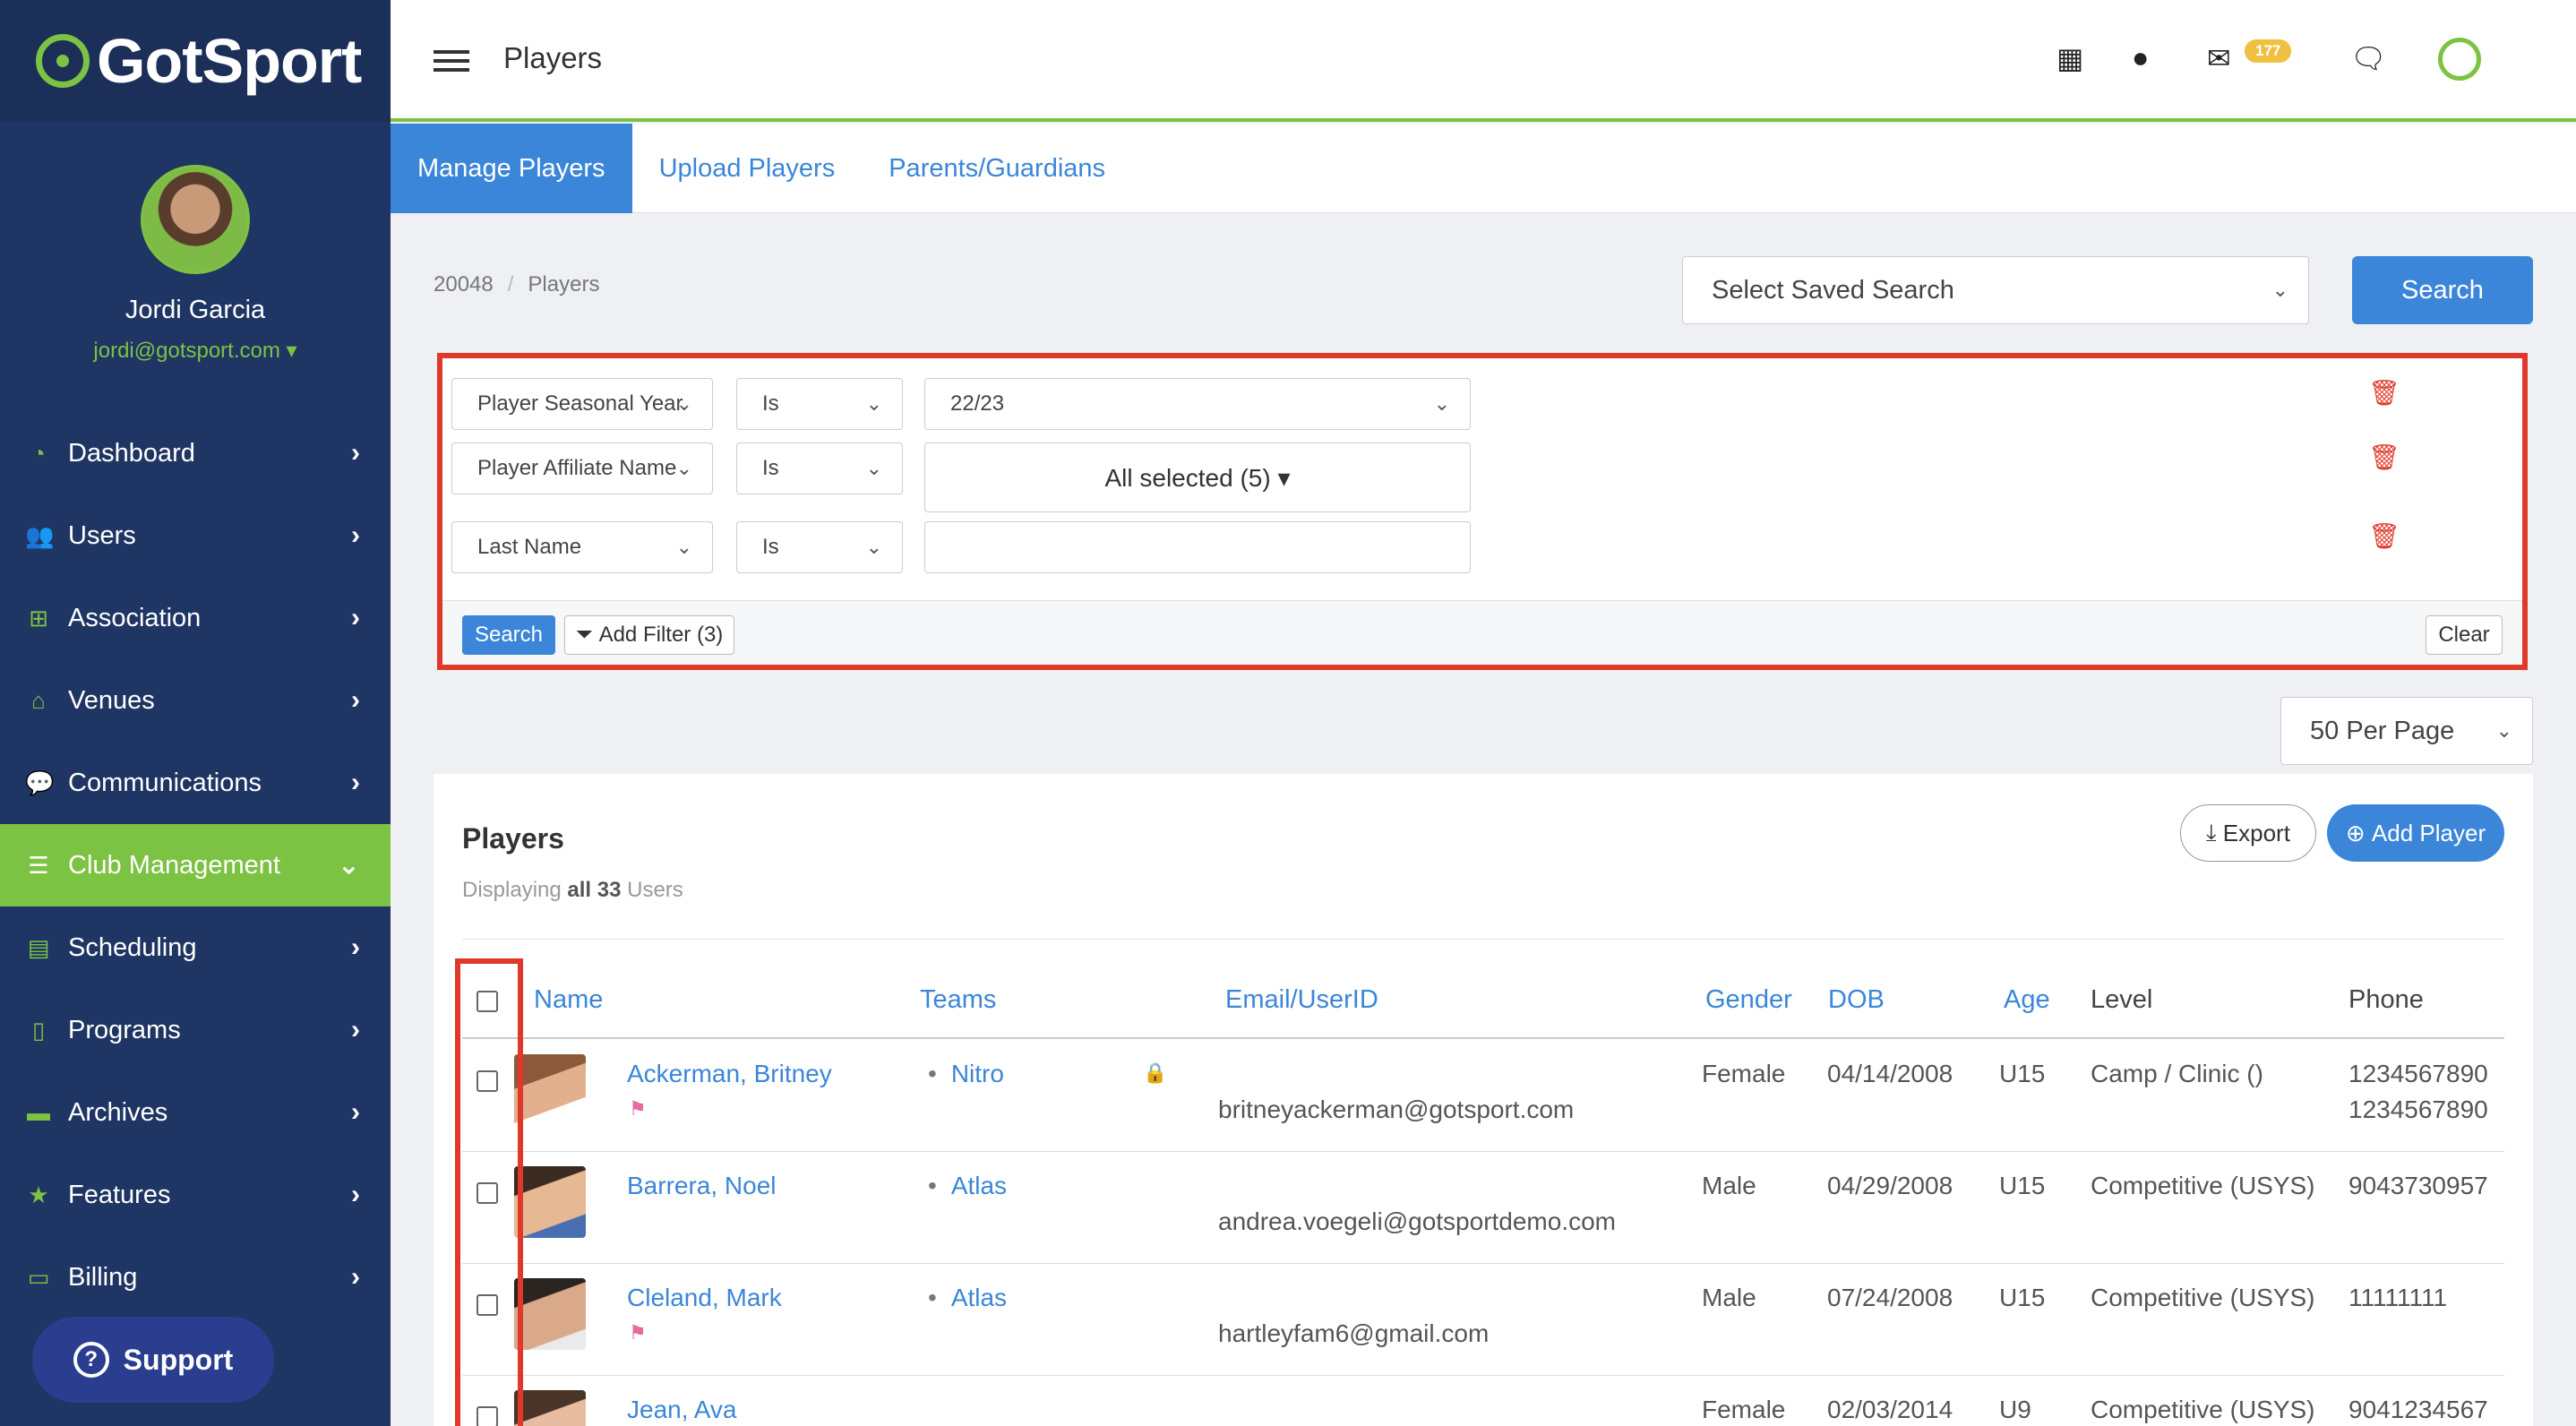  I want to click on list-icon: ☰, so click(38, 865).